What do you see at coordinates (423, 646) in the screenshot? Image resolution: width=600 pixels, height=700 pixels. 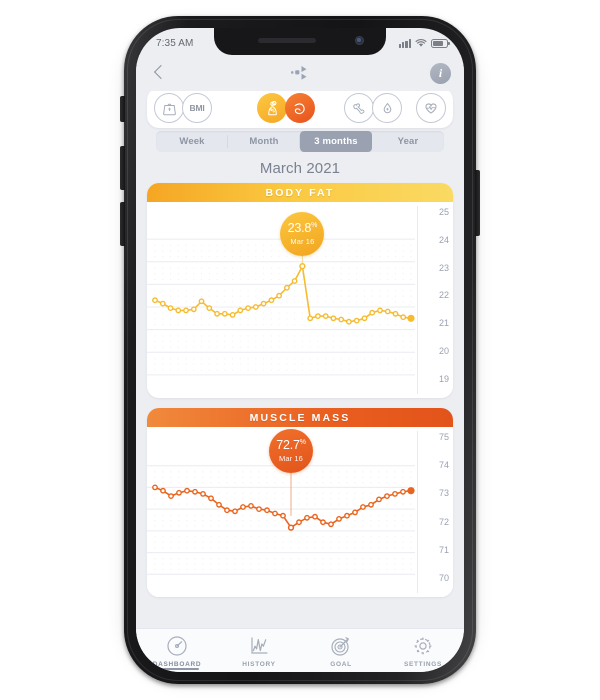 I see `gear-icon` at bounding box center [423, 646].